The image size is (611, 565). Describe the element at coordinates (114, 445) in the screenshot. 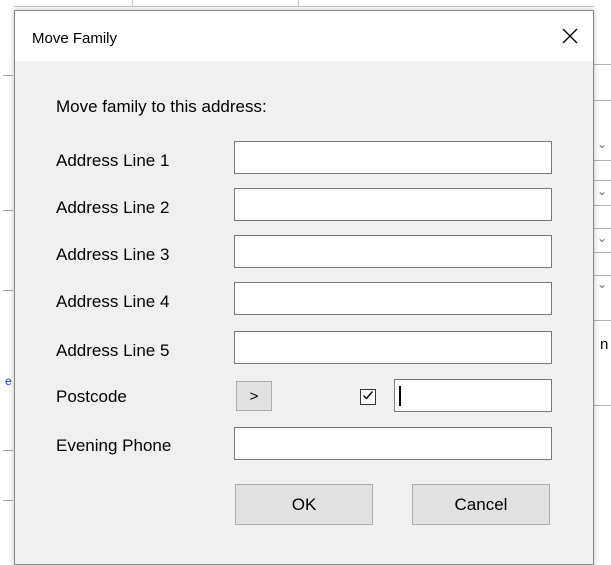

I see `evening-phone-label: Evening Phone` at that location.